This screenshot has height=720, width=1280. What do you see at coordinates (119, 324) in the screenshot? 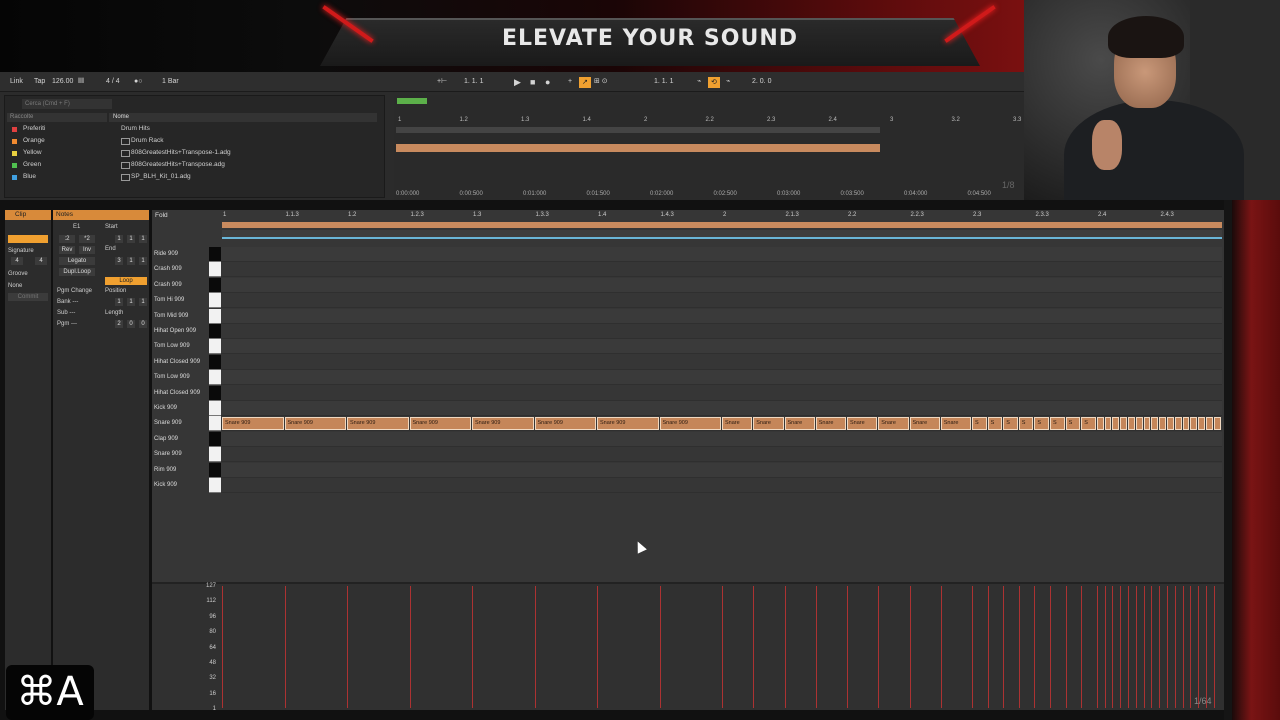
I see `length-bar: 2` at bounding box center [119, 324].